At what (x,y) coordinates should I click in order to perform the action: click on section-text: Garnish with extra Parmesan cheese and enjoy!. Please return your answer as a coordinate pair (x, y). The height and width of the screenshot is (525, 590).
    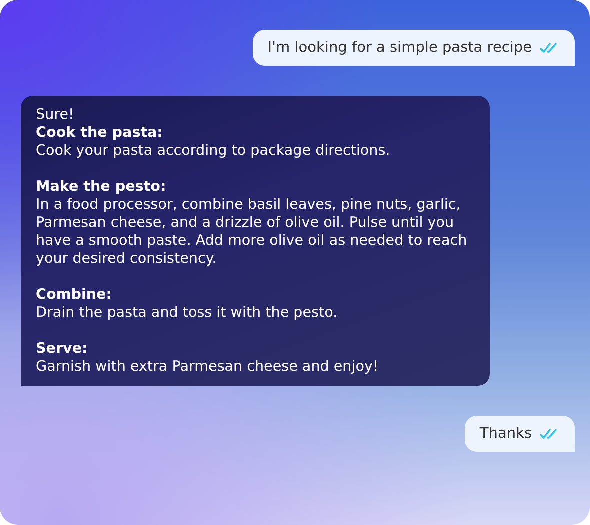
    Looking at the image, I should click on (208, 367).